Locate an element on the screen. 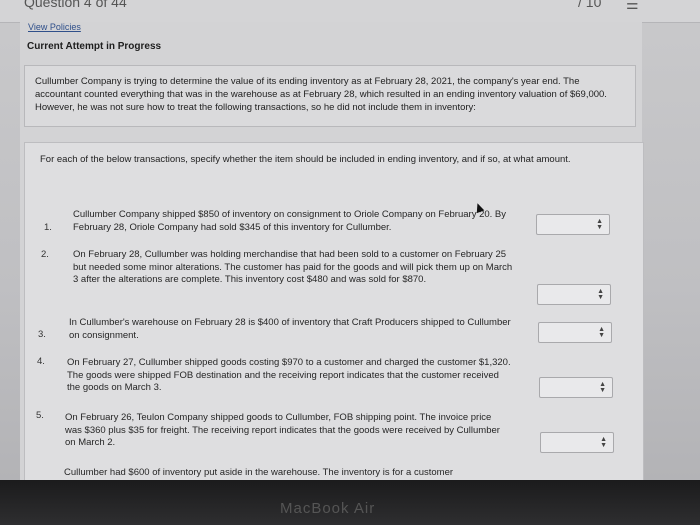 This screenshot has width=700, height=525. attempt-status: Current Attempt in Progress is located at coordinates (94, 46).